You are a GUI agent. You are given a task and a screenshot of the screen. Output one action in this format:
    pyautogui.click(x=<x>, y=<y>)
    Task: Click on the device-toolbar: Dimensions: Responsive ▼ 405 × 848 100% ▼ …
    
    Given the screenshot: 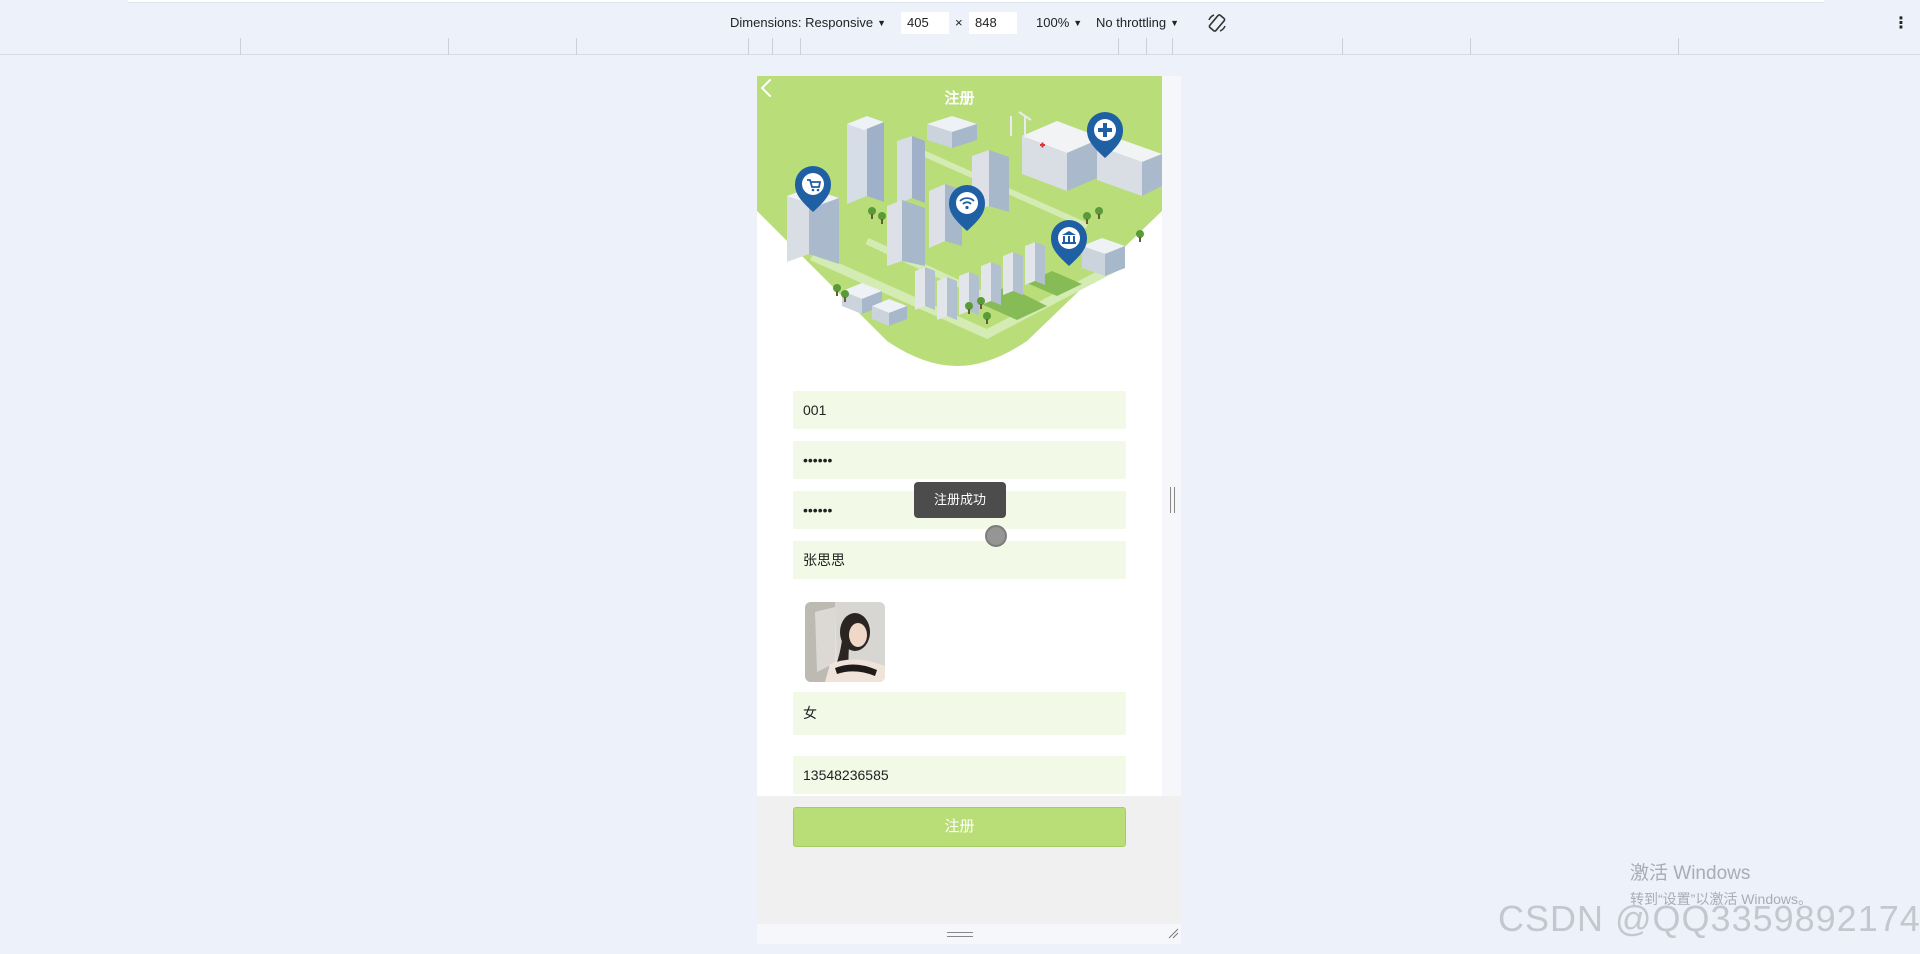 What is the action you would take?
    pyautogui.click(x=960, y=23)
    